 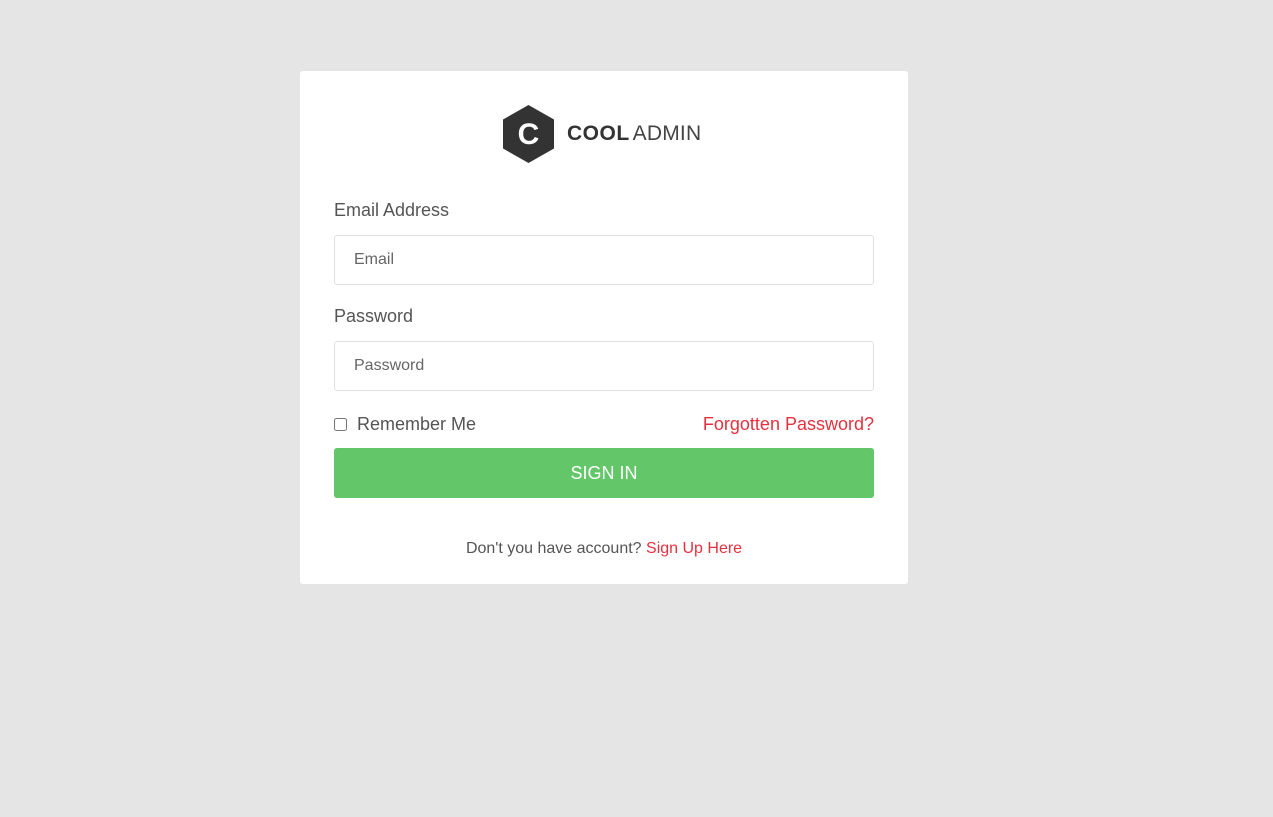 I want to click on password-label: Password, so click(x=374, y=316).